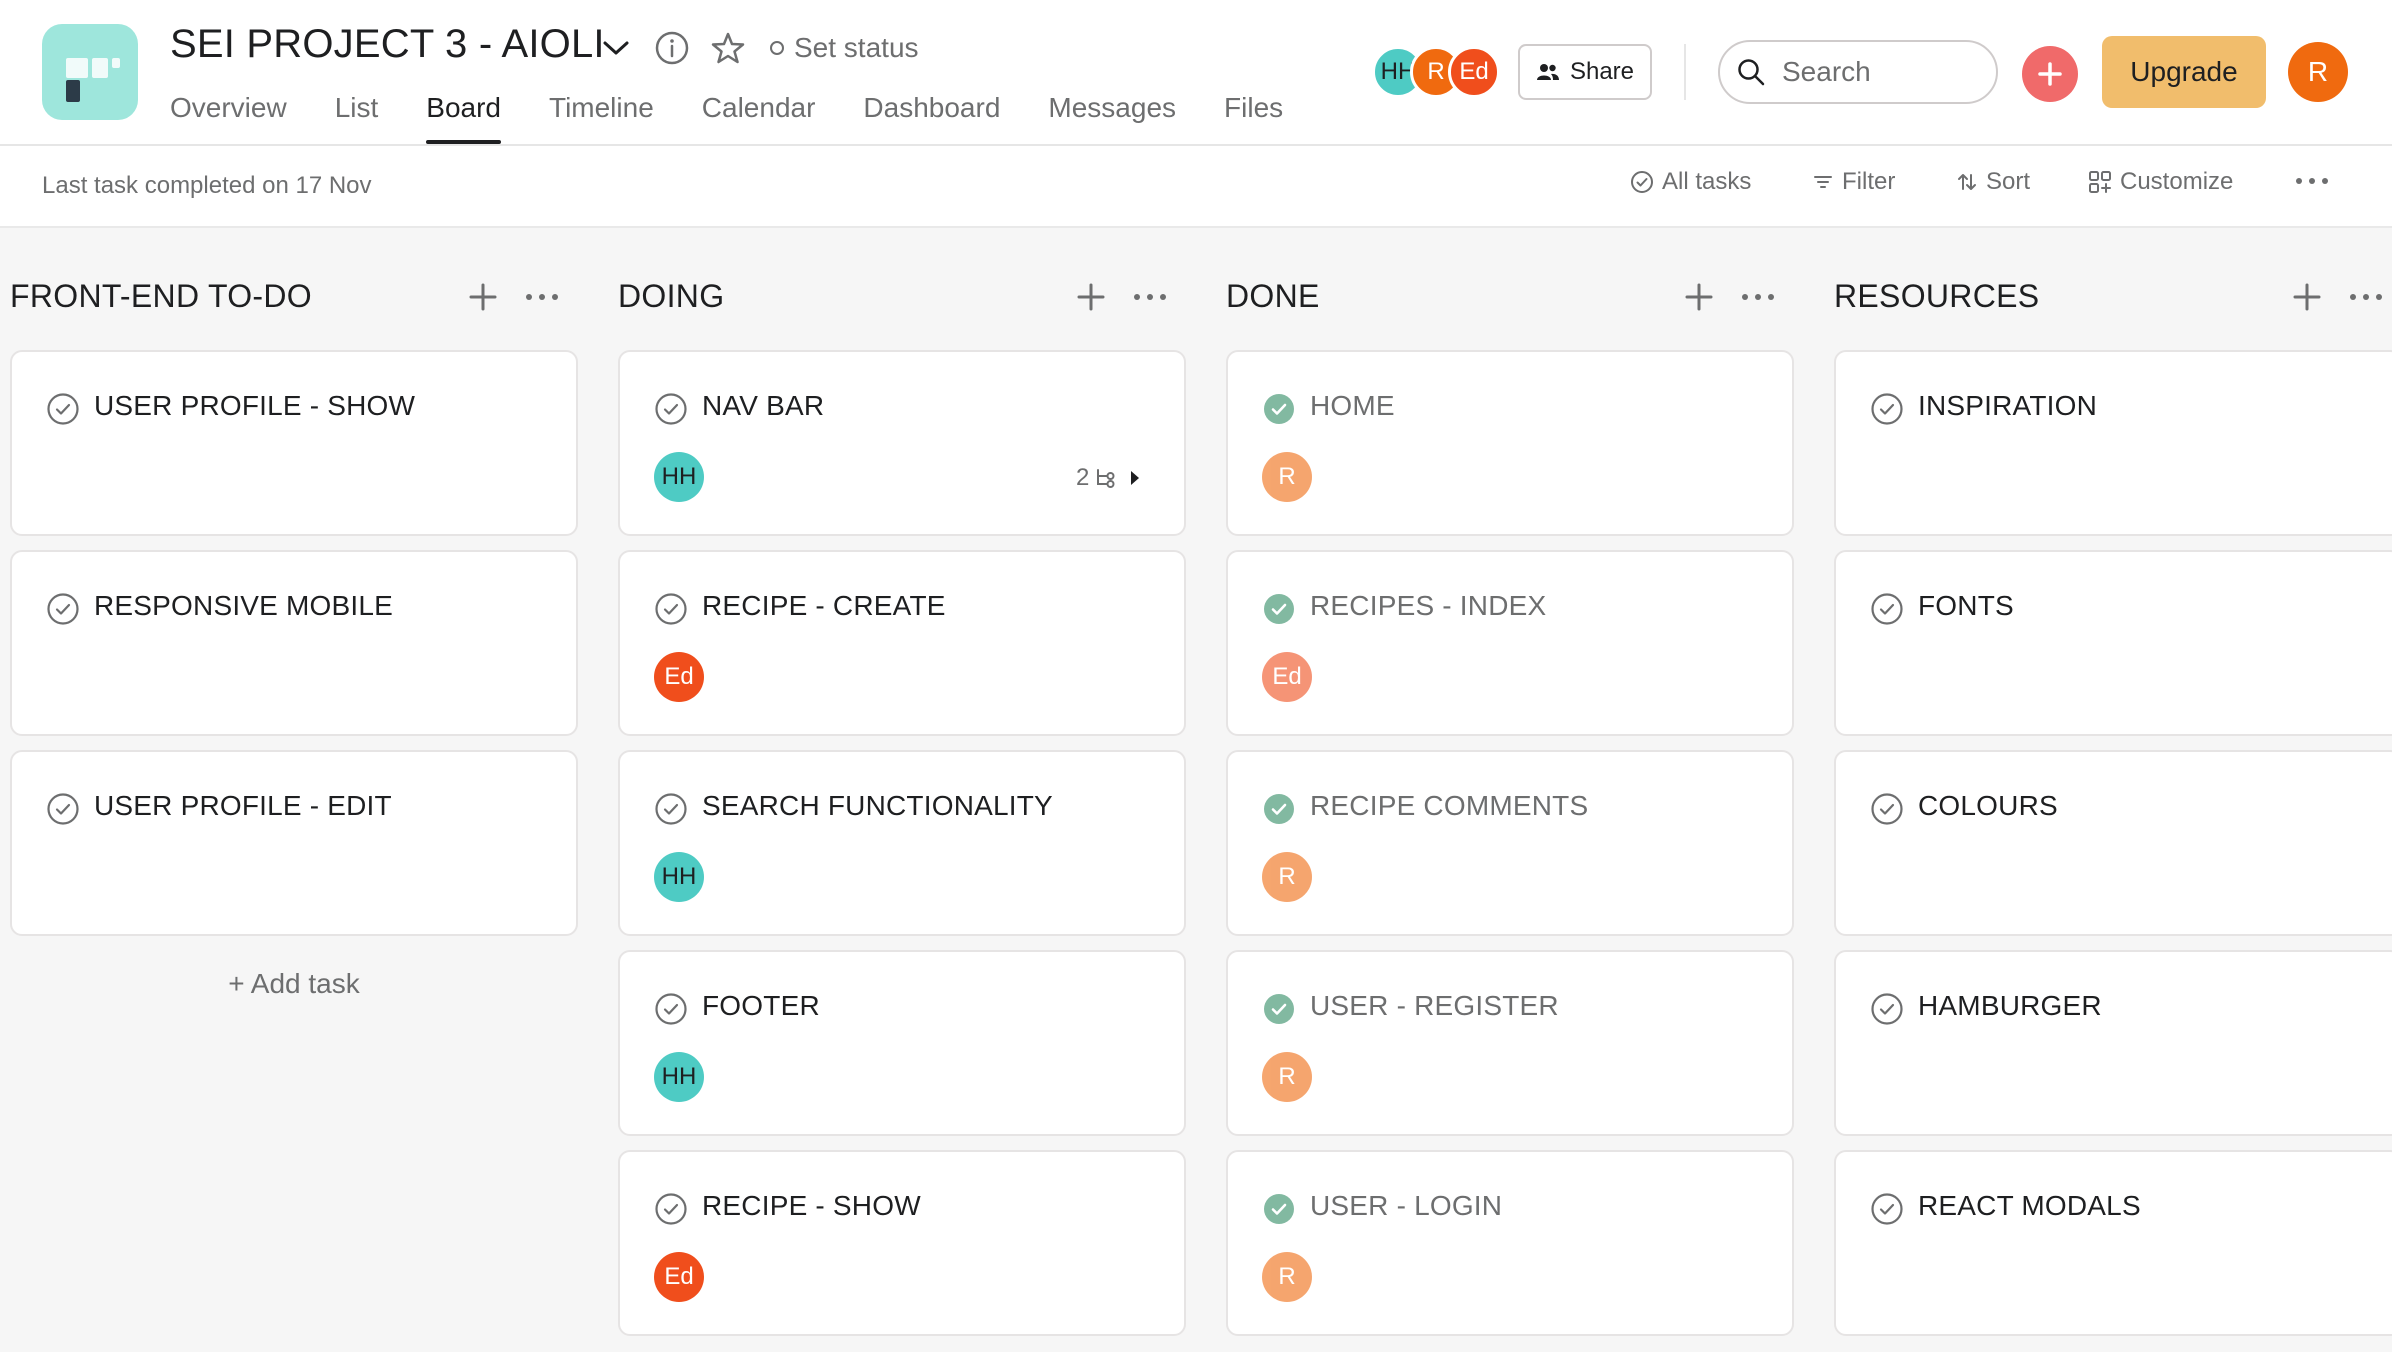  Describe the element at coordinates (294, 843) in the screenshot. I see `task-card: USER PROFILE - EDIT` at that location.